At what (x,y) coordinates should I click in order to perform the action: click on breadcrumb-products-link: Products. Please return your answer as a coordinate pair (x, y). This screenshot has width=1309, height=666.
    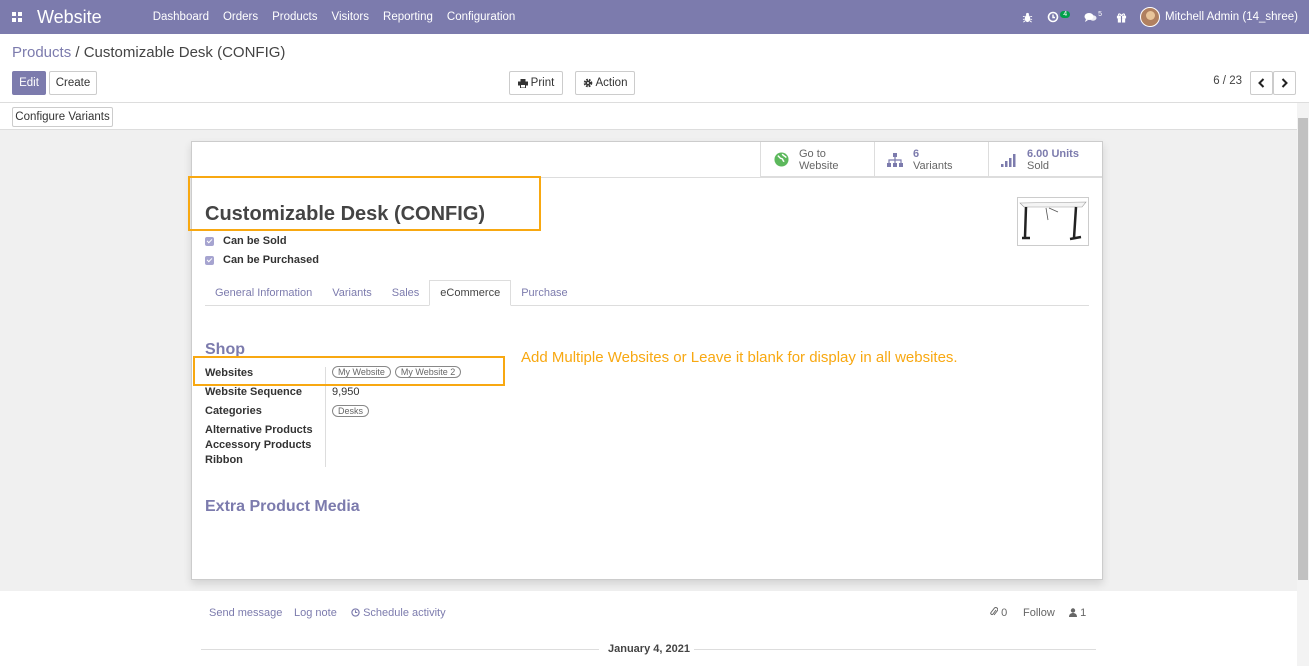
    Looking at the image, I should click on (41, 52).